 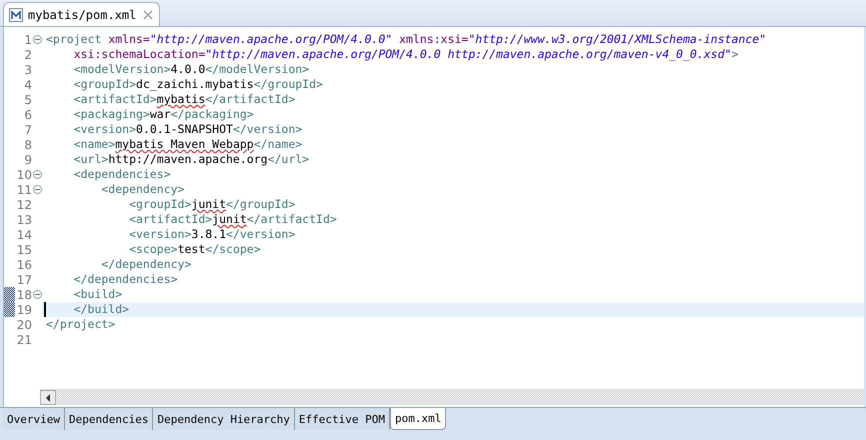 What do you see at coordinates (97, 294) in the screenshot?
I see `code-line: <build>` at bounding box center [97, 294].